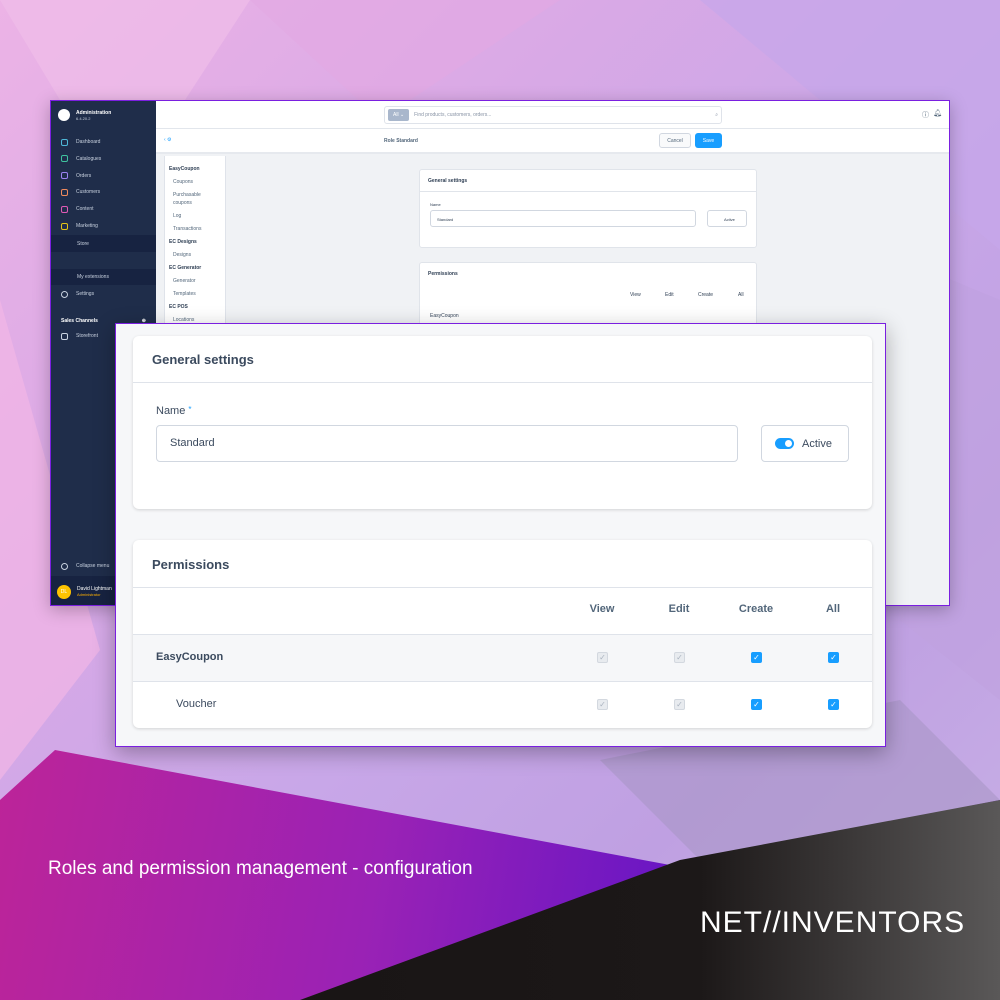 This screenshot has height=1000, width=1000. What do you see at coordinates (675, 140) in the screenshot?
I see `cancel-button: Cancel` at bounding box center [675, 140].